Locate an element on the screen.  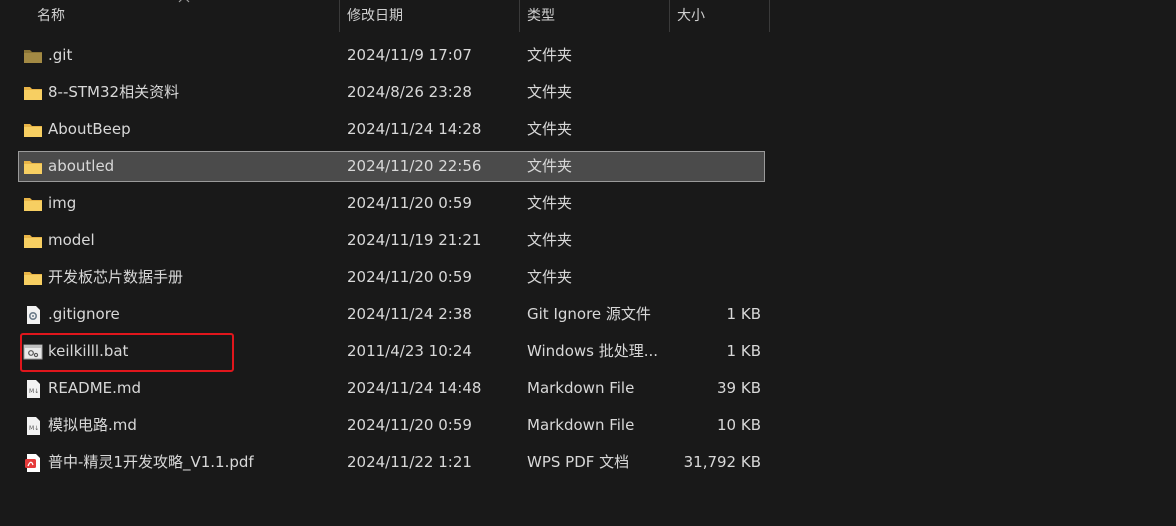
file-type: WPS PDF 文档 is located at coordinates (578, 462).